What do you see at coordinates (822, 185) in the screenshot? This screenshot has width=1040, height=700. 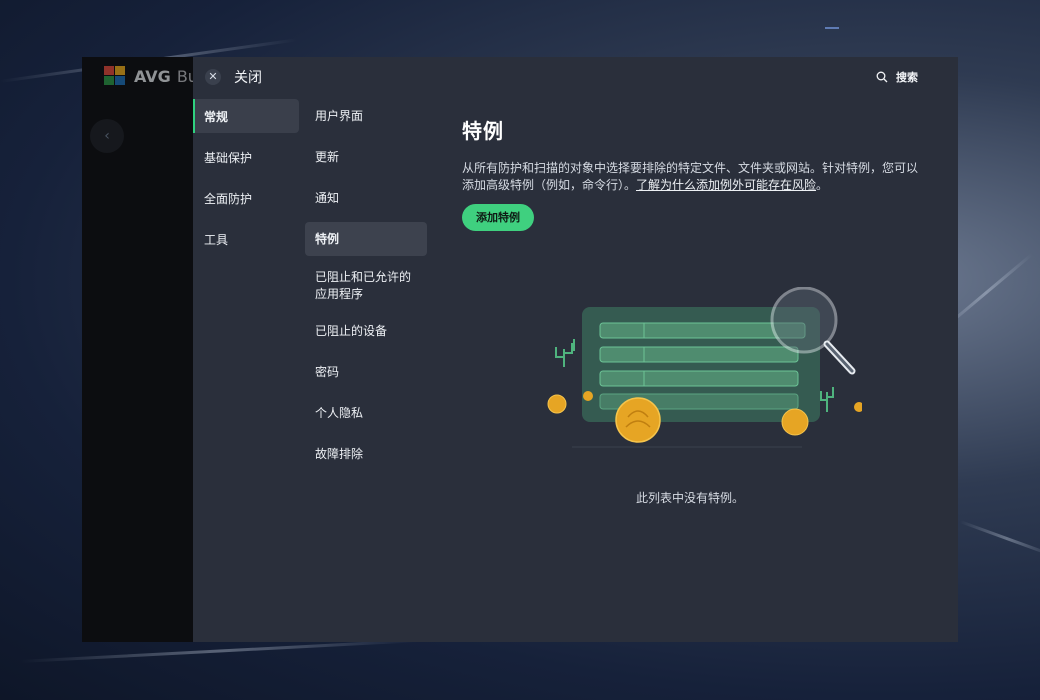 I see `description-end: 。` at bounding box center [822, 185].